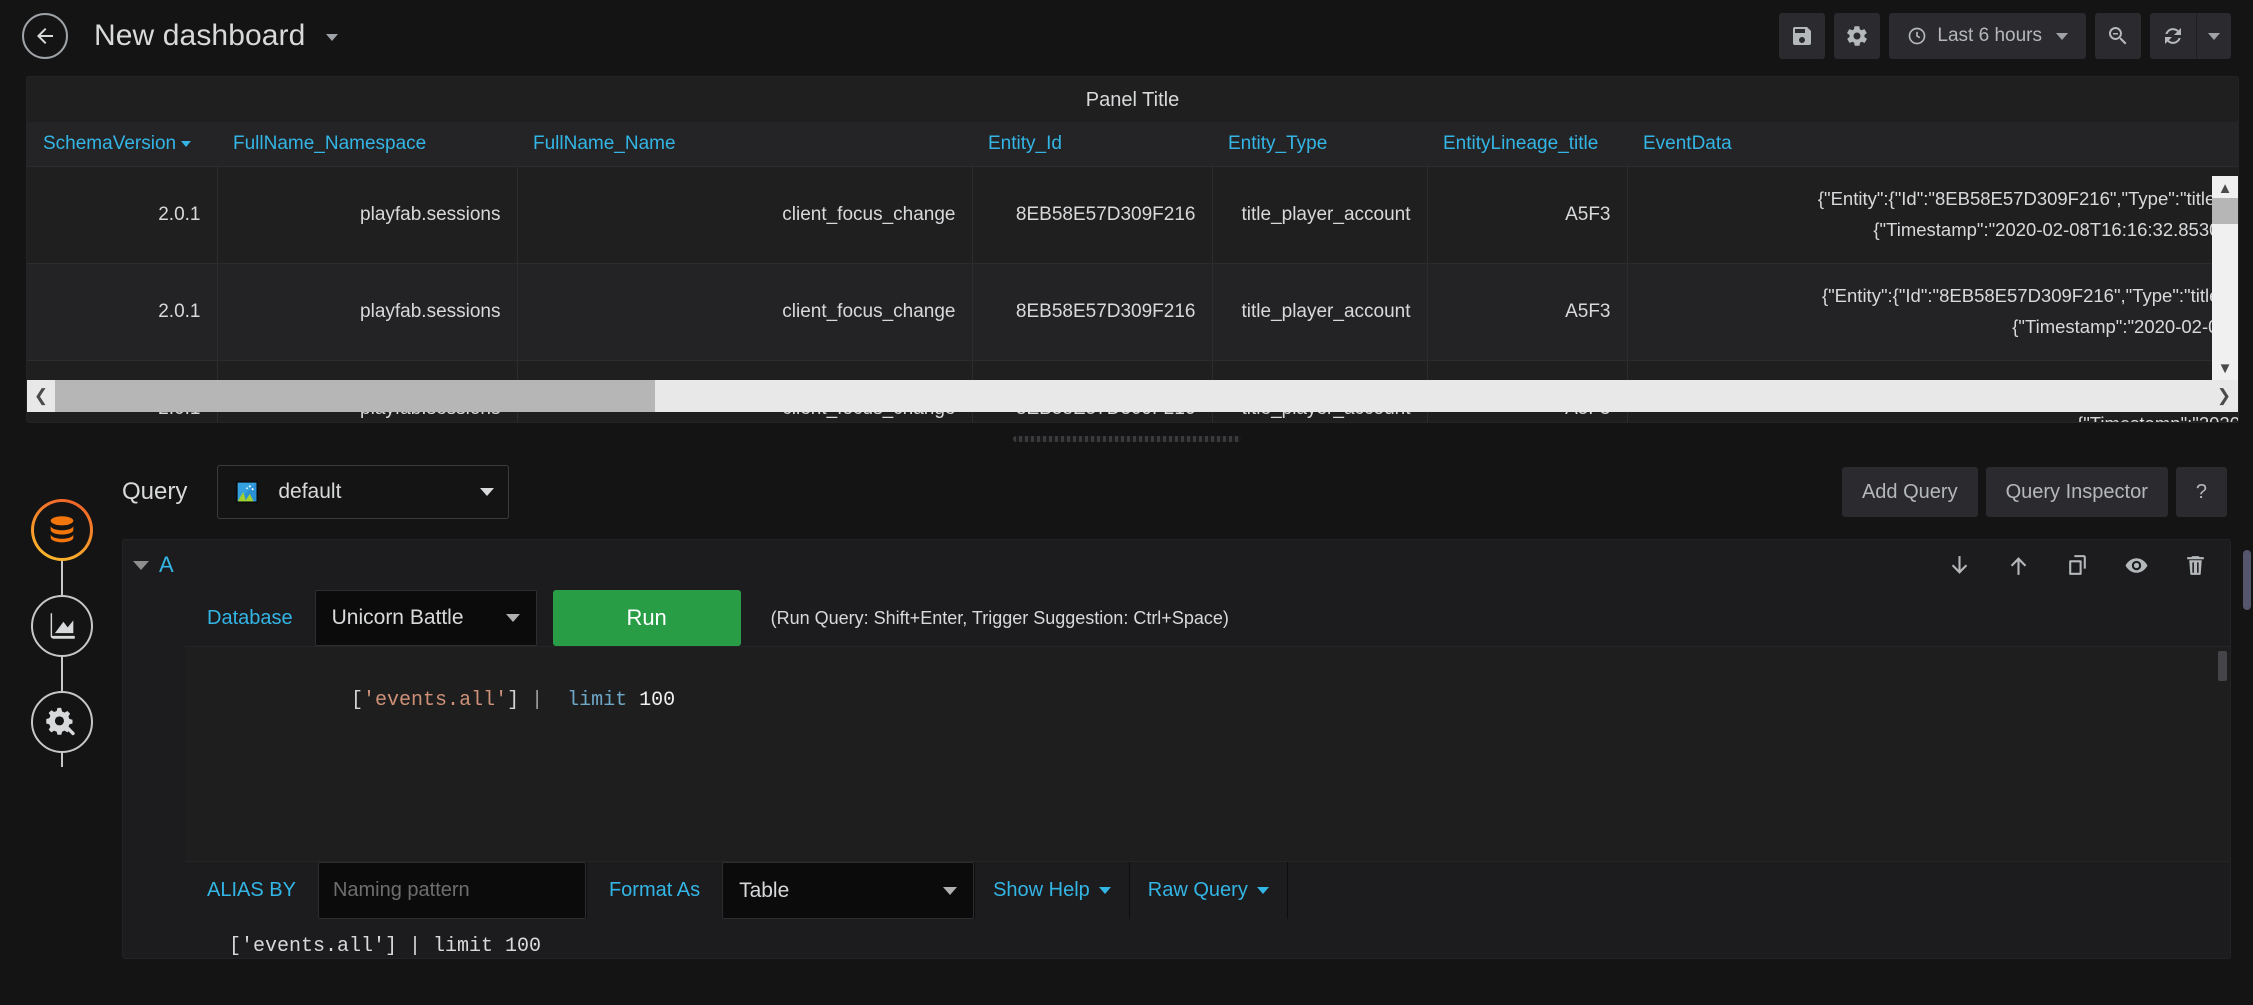  I want to click on code-token-bracket-close: ], so click(513, 700).